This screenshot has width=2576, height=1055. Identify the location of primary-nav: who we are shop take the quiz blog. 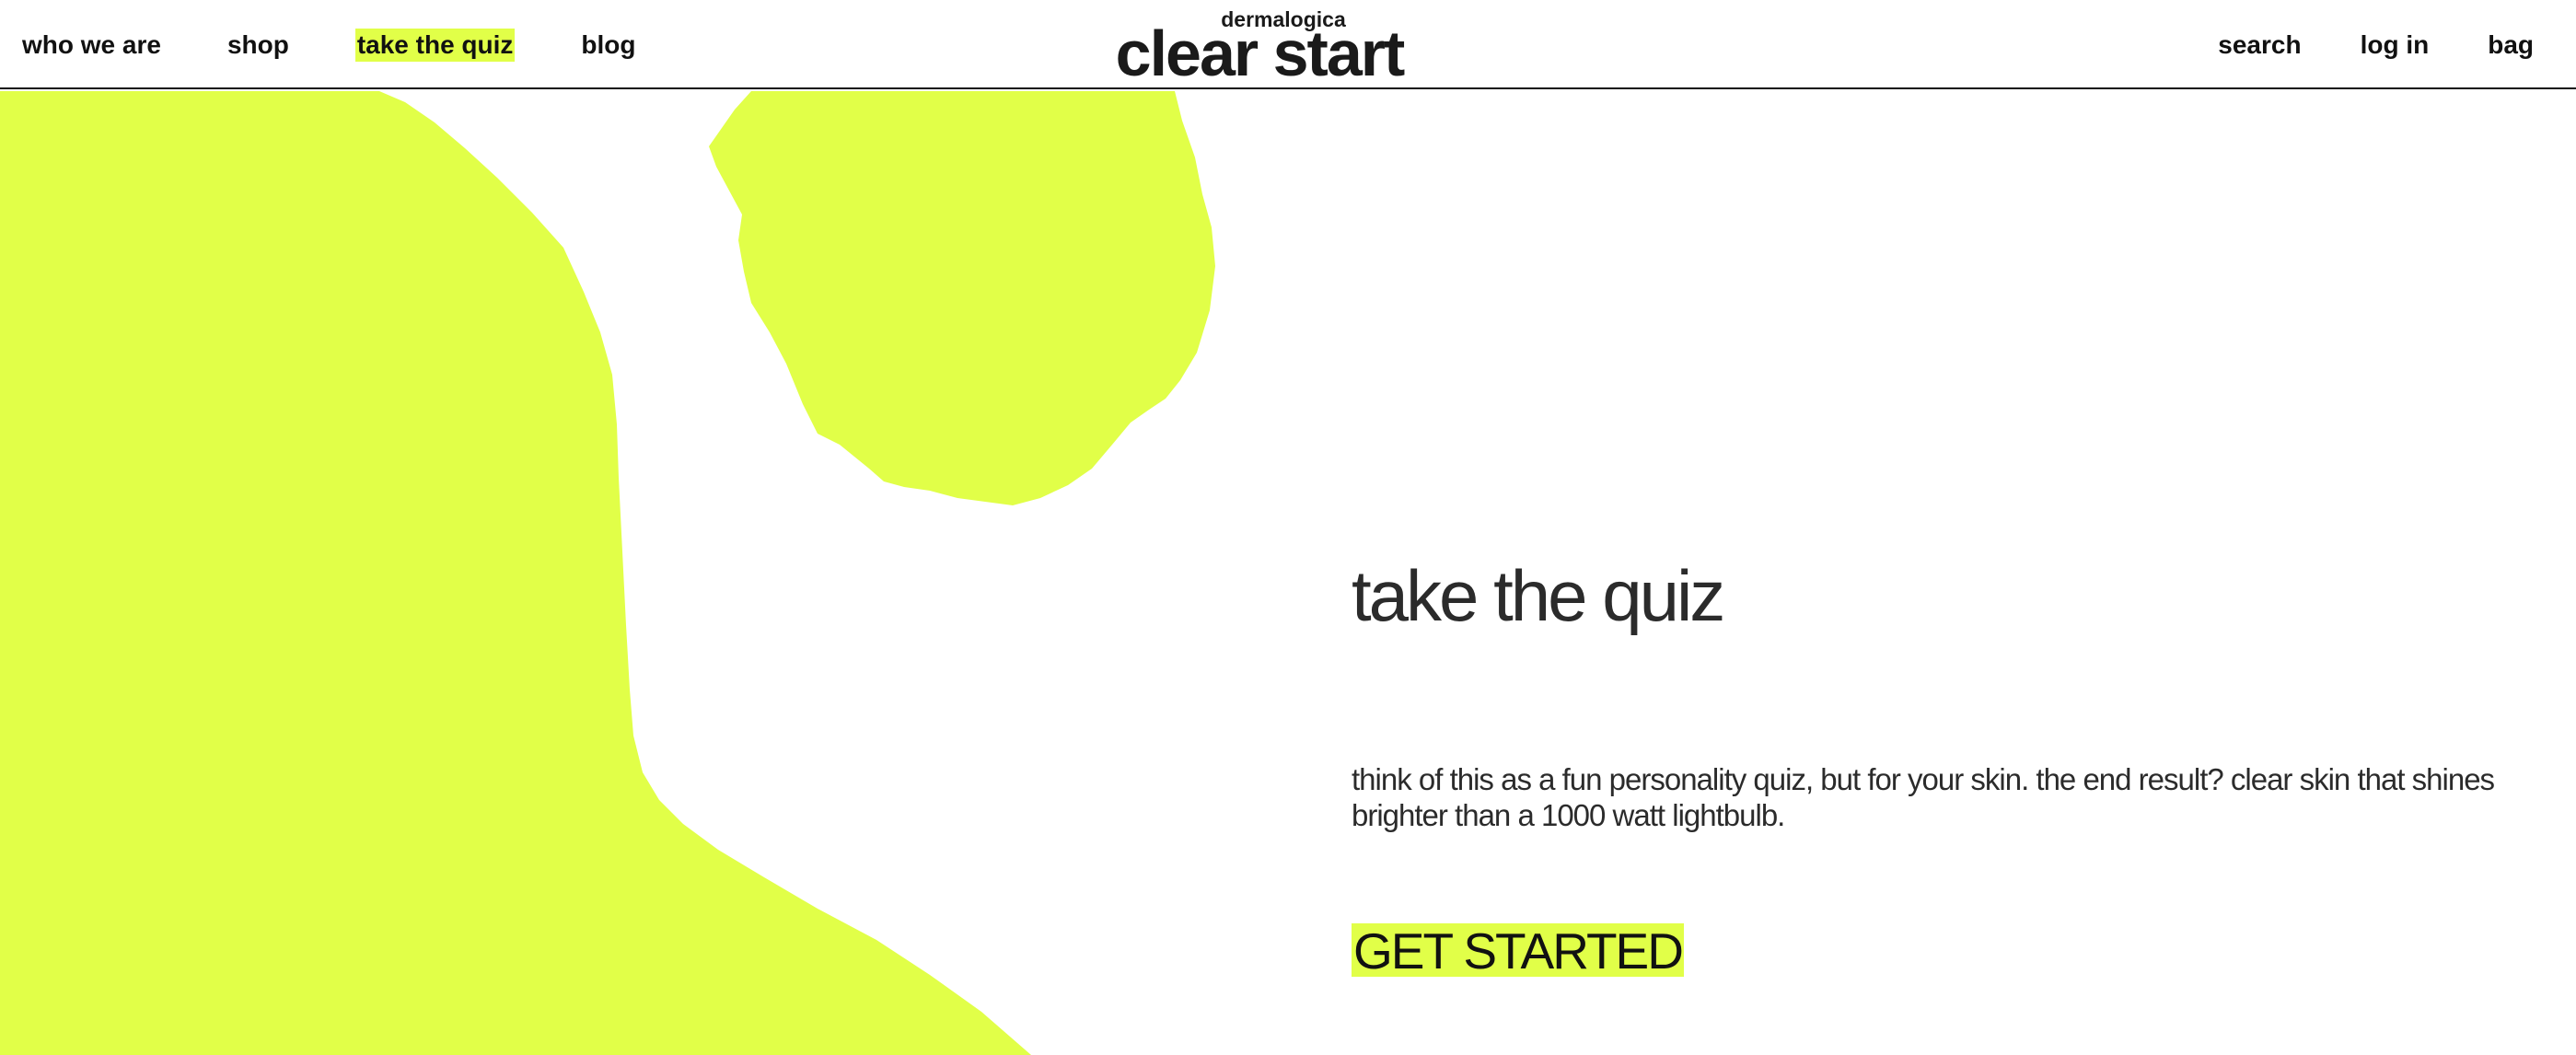
(362, 44).